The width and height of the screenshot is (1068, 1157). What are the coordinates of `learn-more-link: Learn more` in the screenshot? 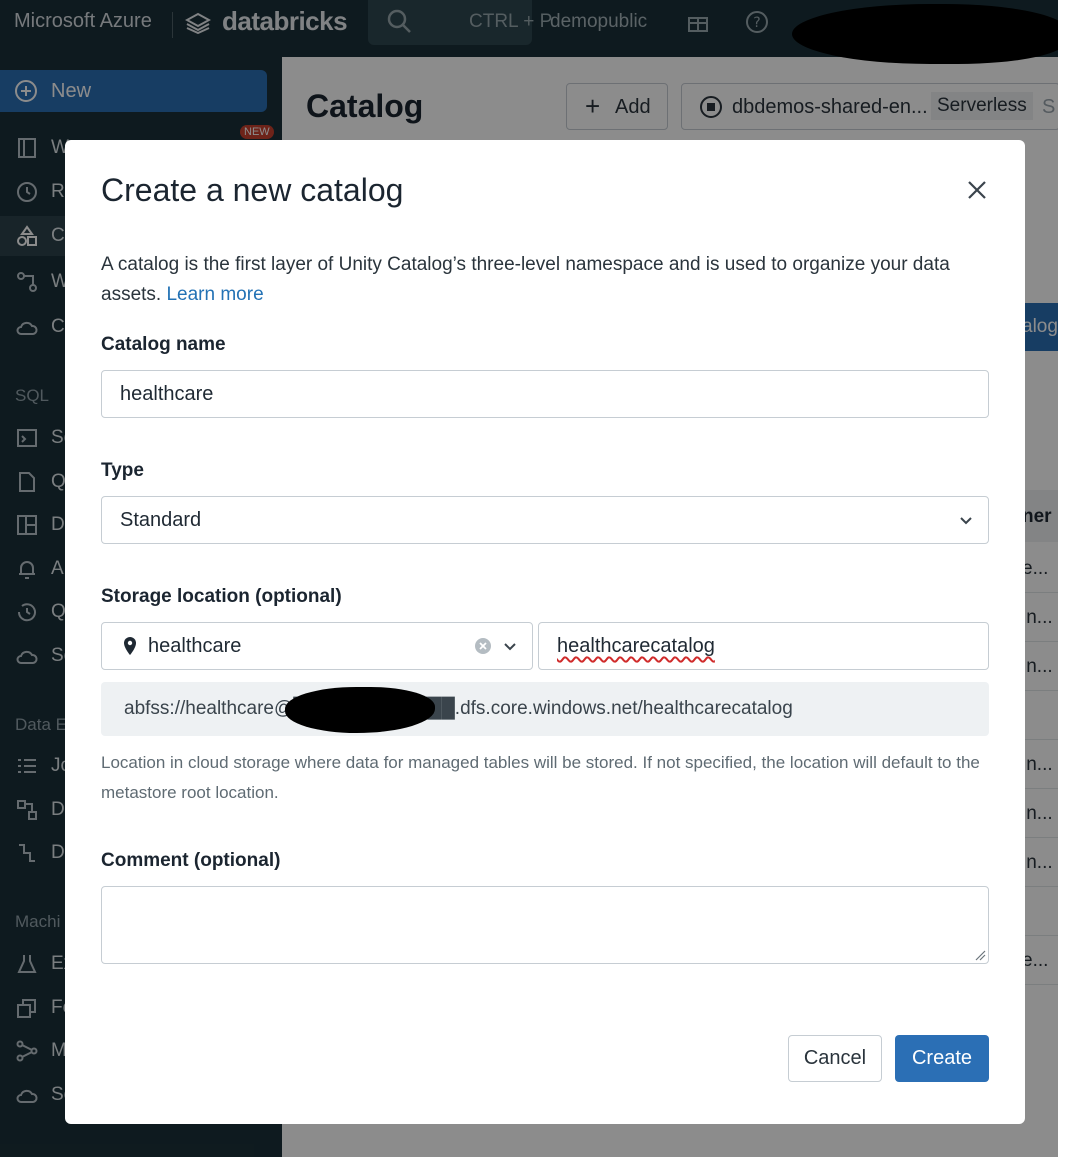 It's located at (214, 294).